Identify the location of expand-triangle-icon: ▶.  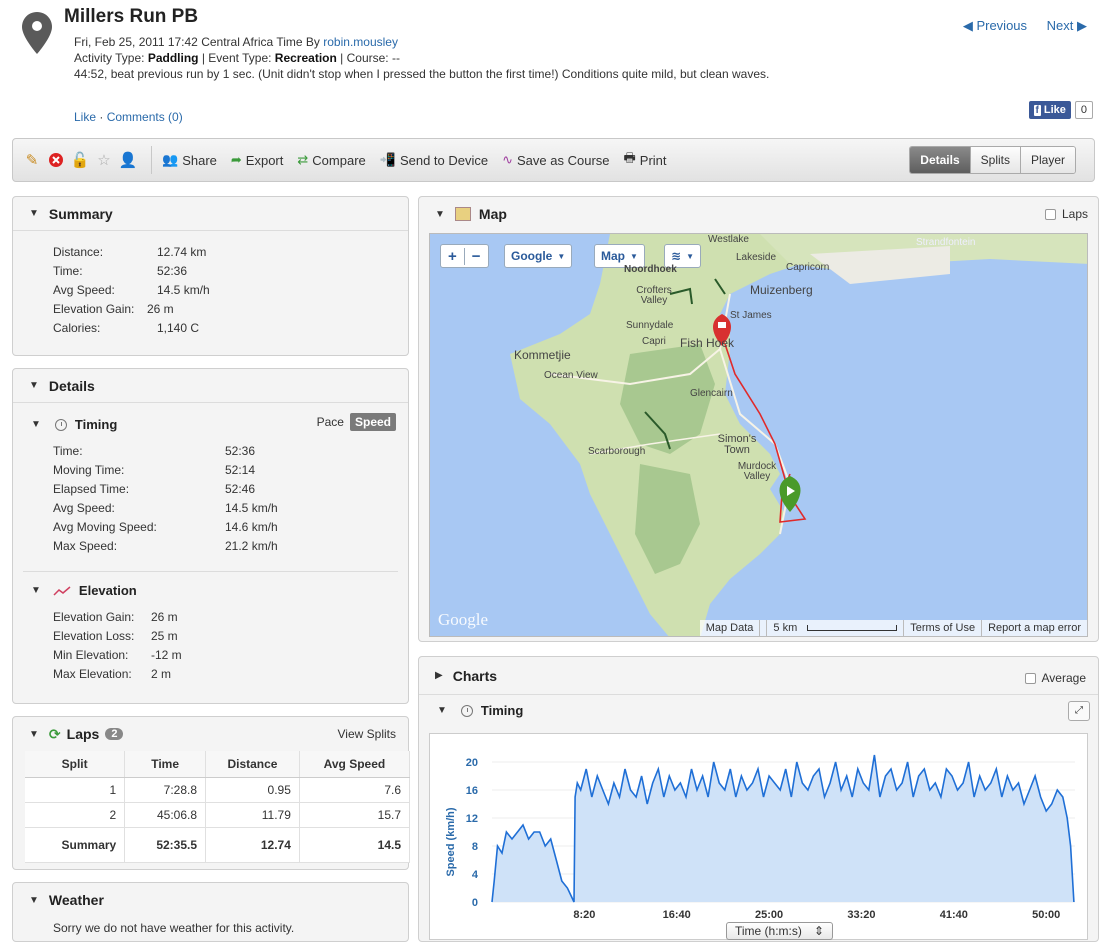
(439, 675).